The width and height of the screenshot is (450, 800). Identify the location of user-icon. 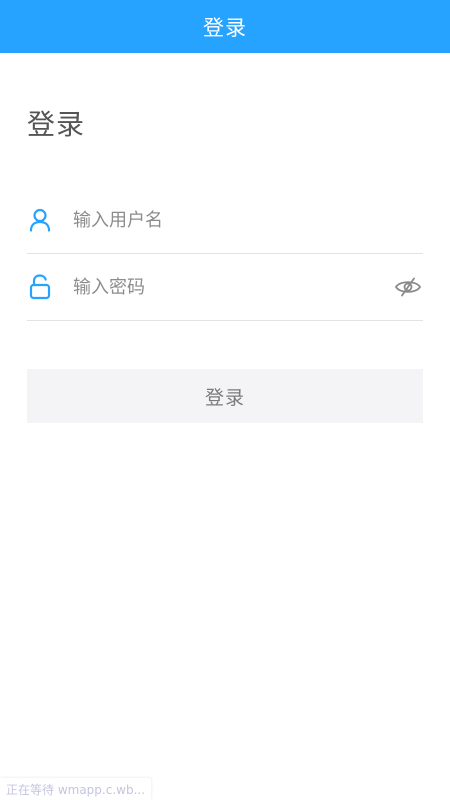
(43, 220).